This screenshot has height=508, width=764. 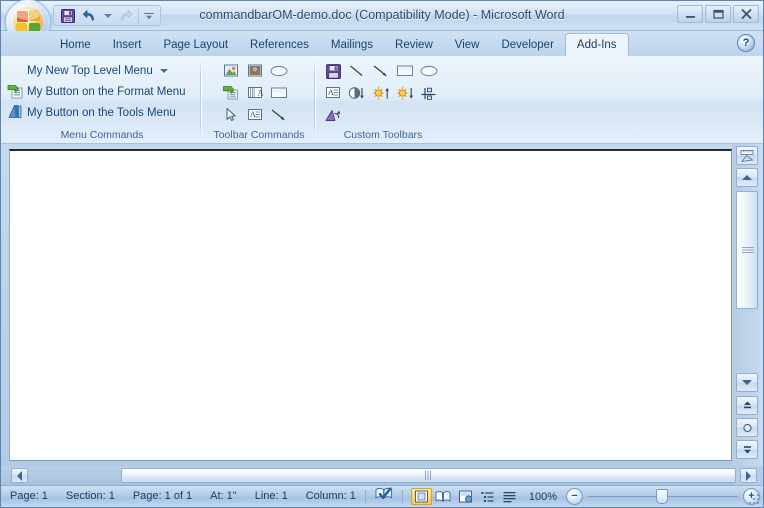 I want to click on full-screen-reading-view-button, so click(x=443, y=496).